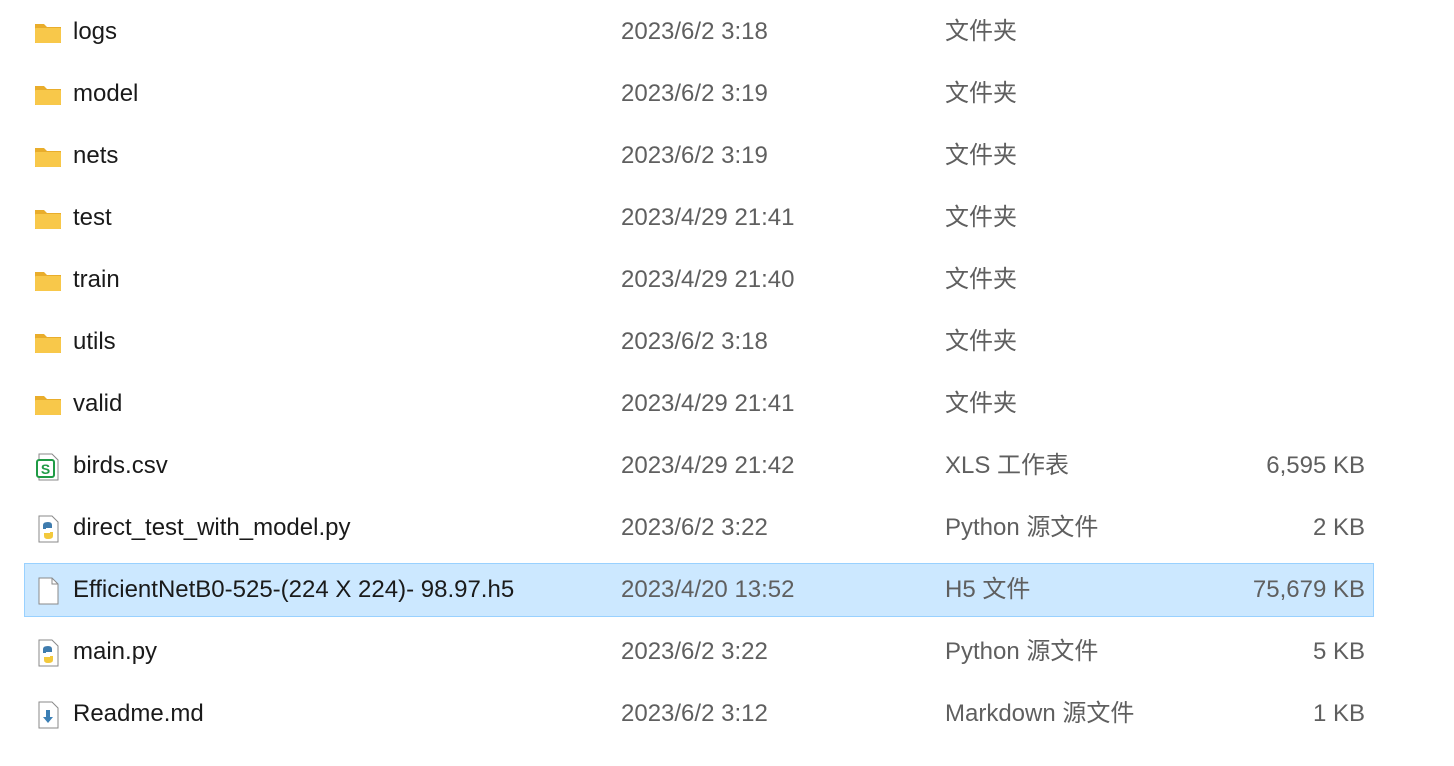  I want to click on file-name: birds.csv, so click(120, 465).